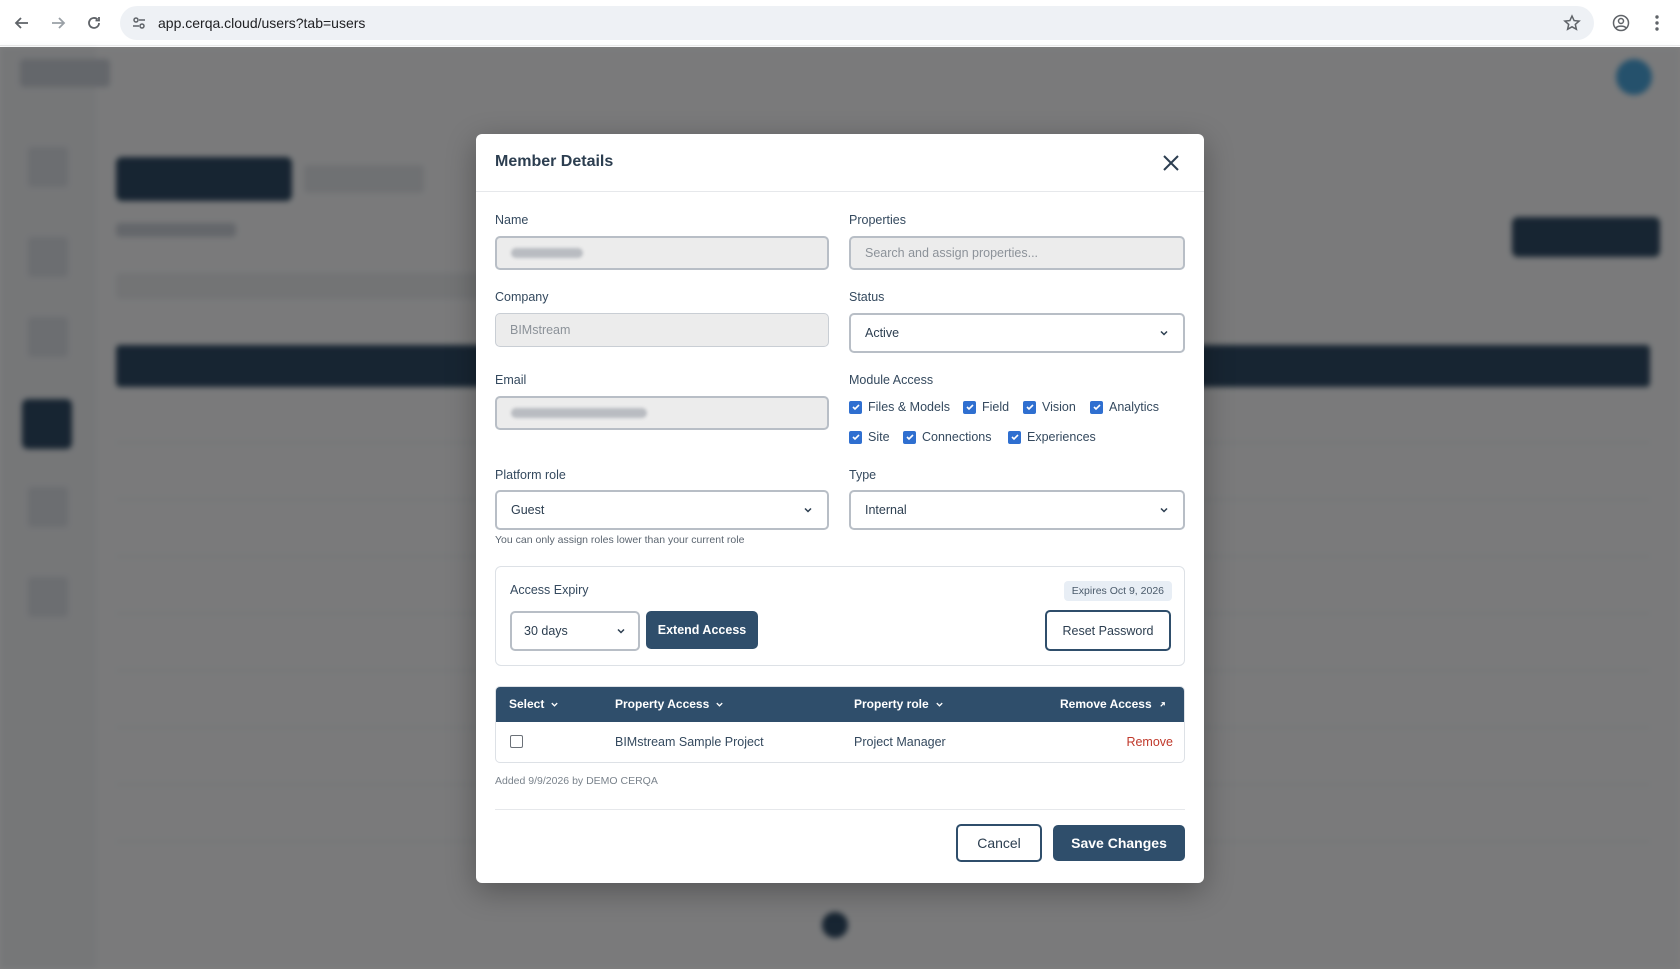  Describe the element at coordinates (512, 220) in the screenshot. I see `name-label: Name` at that location.